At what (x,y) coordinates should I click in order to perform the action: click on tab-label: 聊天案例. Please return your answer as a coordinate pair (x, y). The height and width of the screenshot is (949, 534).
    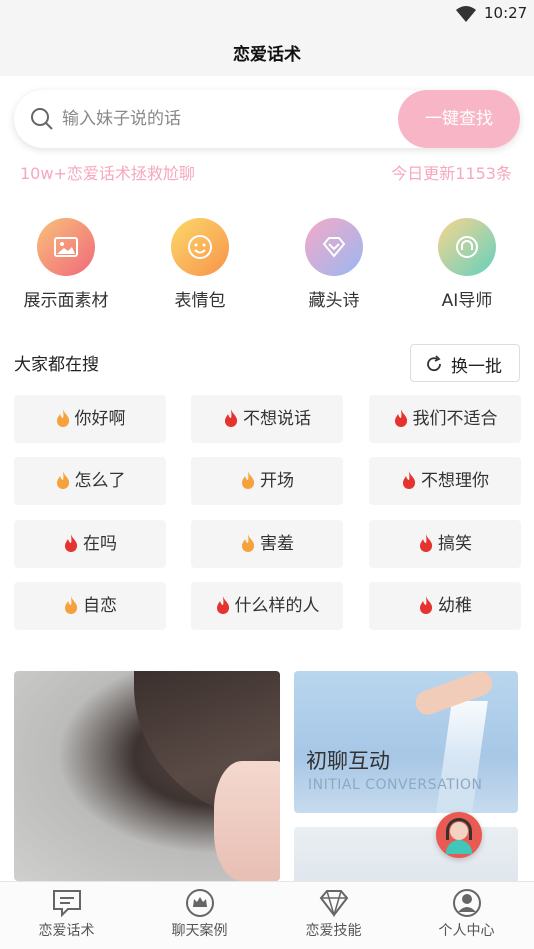
    Looking at the image, I should click on (199, 931).